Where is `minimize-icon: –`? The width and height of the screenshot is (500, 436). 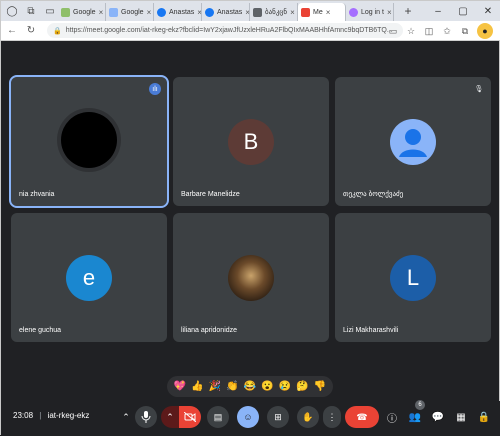
minimize-icon: – is located at coordinates (438, 11).